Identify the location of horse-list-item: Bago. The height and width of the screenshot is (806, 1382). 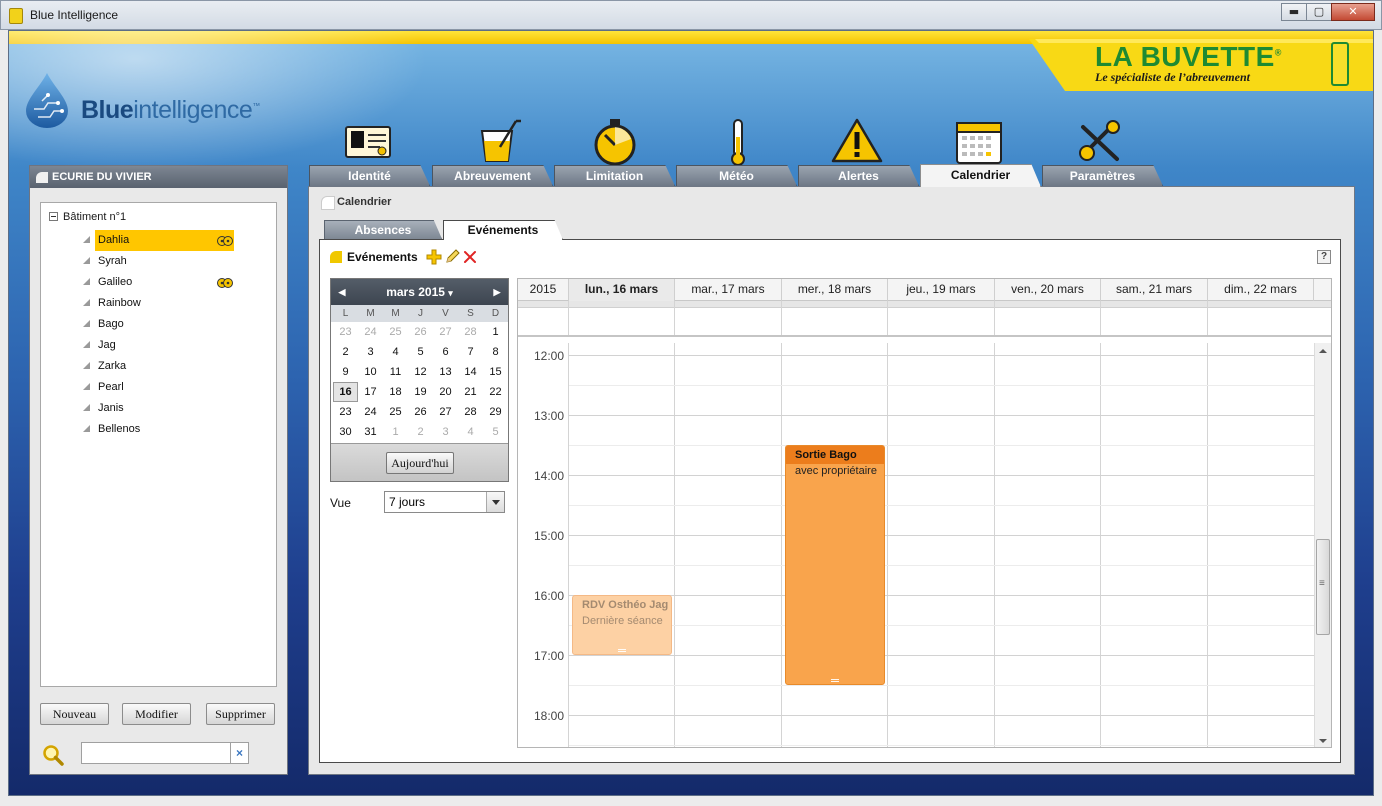
(178, 324).